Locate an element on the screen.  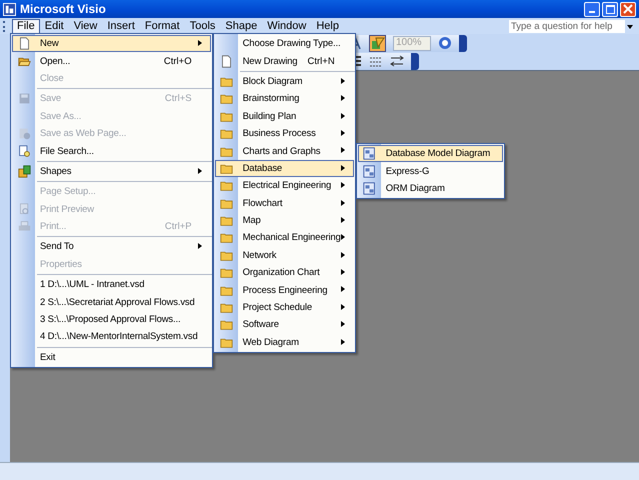
printer-icon is located at coordinates (24, 227).